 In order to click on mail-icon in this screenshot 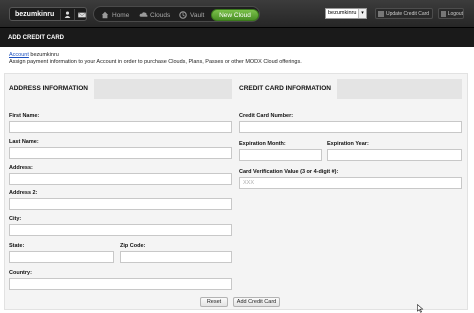, I will do `click(81, 14)`.